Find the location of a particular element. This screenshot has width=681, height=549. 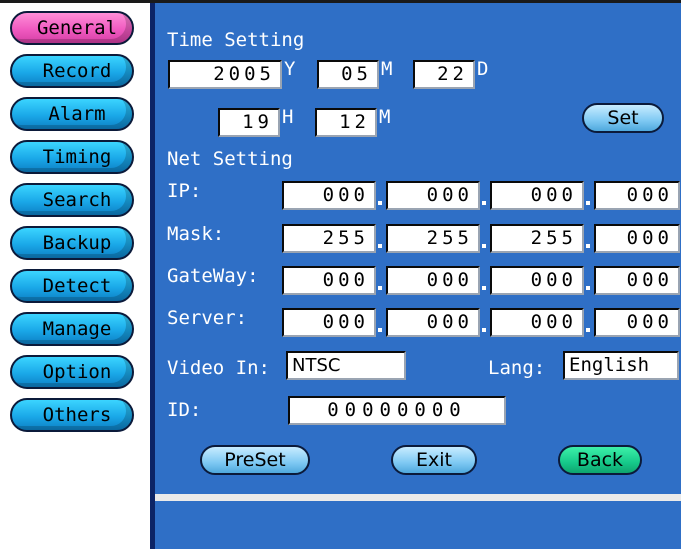

server-octet-1: 000 is located at coordinates (329, 322).